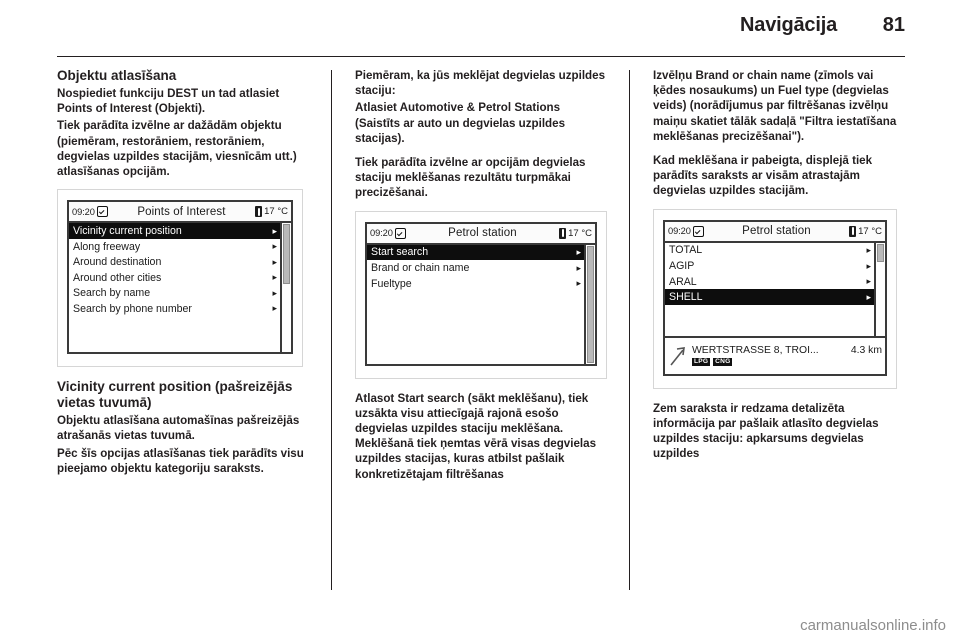  Describe the element at coordinates (174, 247) in the screenshot. I see `list-item: Along freeway ▸` at that location.